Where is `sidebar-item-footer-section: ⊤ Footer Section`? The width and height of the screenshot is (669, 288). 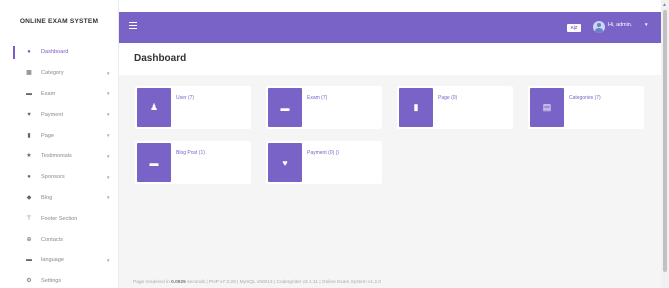 sidebar-item-footer-section: ⊤ Footer Section is located at coordinates (59, 218).